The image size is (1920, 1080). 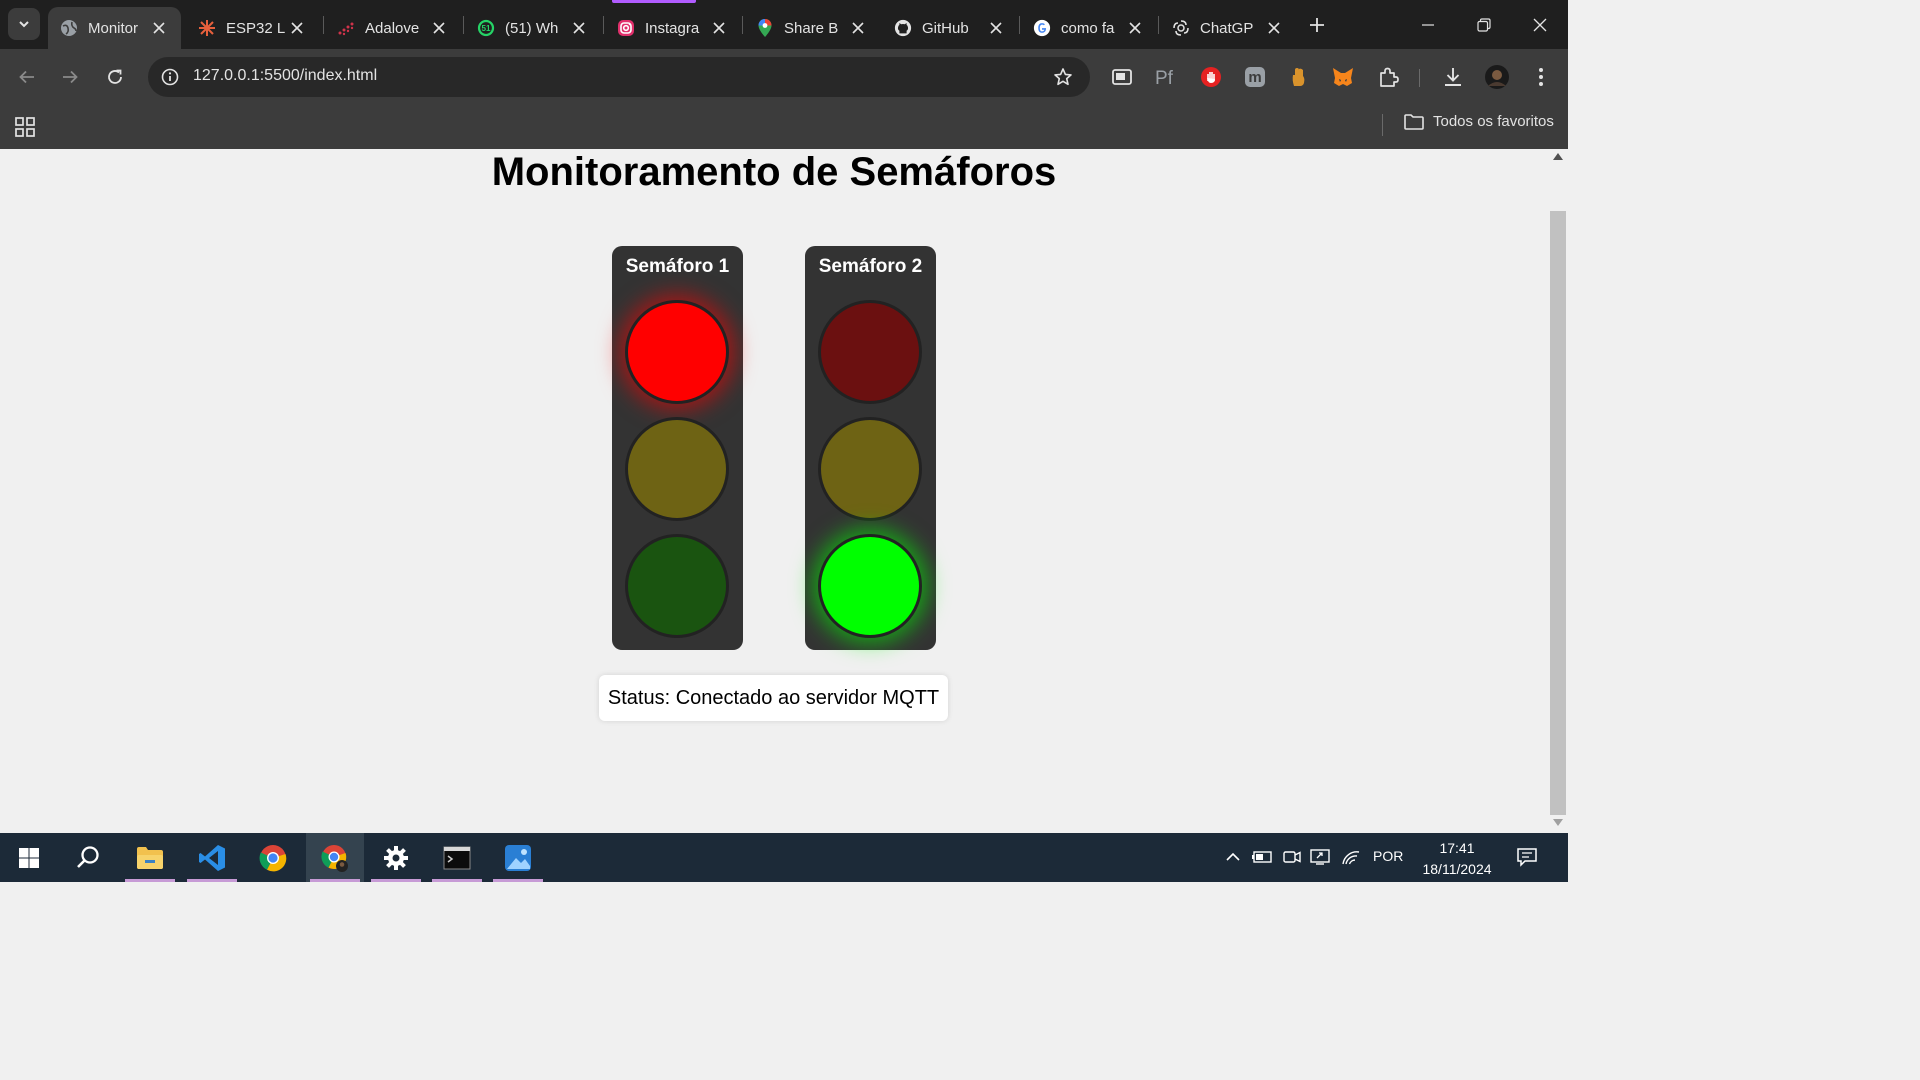 What do you see at coordinates (1382, 125) in the screenshot?
I see `bookmarks-separator` at bounding box center [1382, 125].